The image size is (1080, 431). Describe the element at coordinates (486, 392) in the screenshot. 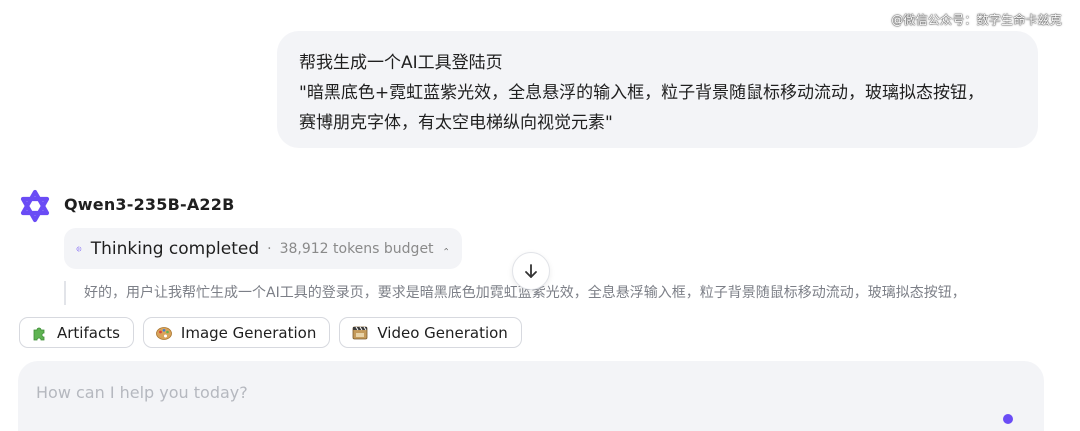

I see `chat-input` at that location.